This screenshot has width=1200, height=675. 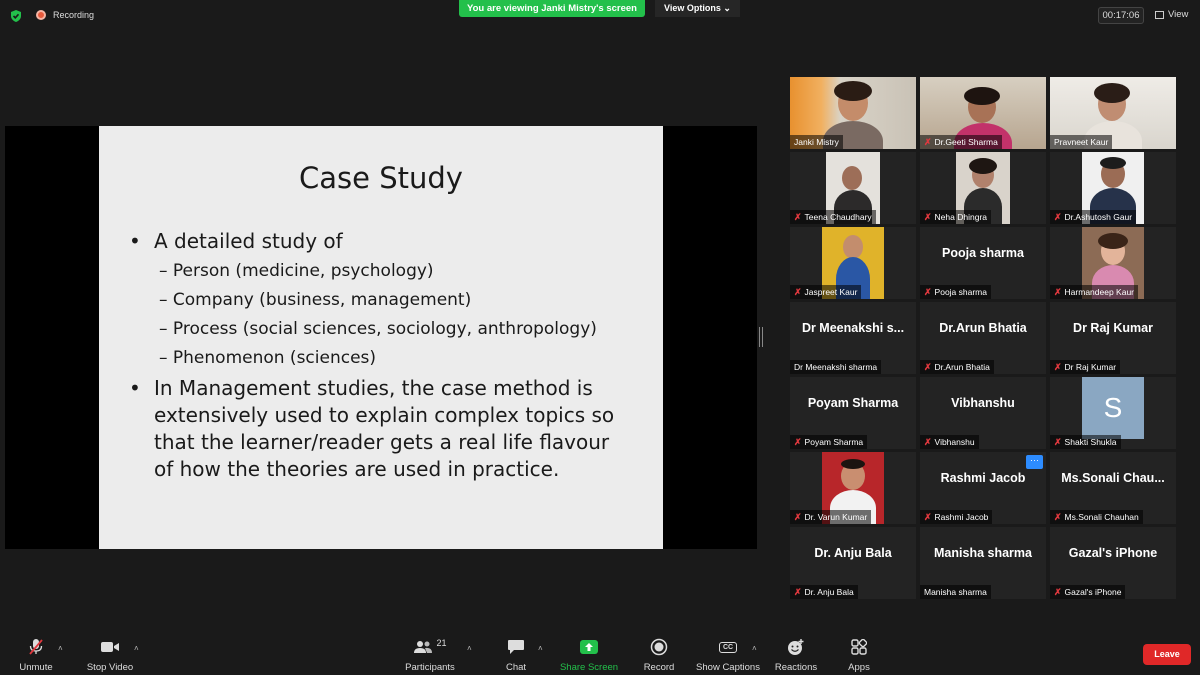 What do you see at coordinates (36, 667) in the screenshot?
I see `unmute-label: Unmute` at bounding box center [36, 667].